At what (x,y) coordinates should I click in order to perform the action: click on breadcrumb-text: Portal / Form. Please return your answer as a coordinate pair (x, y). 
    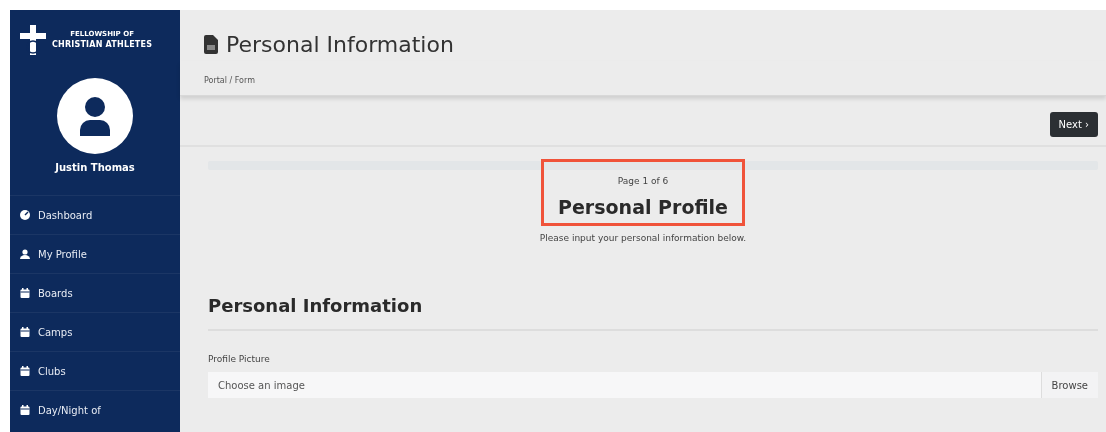
    Looking at the image, I should click on (643, 78).